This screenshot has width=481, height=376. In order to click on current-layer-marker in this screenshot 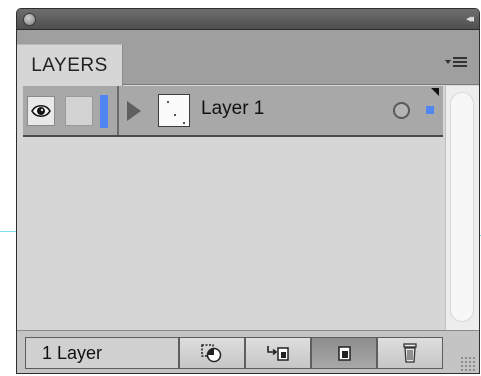, I will do `click(435, 92)`.